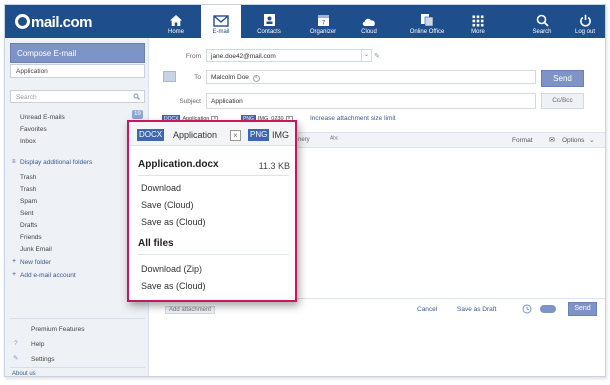 This screenshot has height=385, width=610. What do you see at coordinates (256, 78) in the screenshot?
I see `remove-recipient-icon: ×` at bounding box center [256, 78].